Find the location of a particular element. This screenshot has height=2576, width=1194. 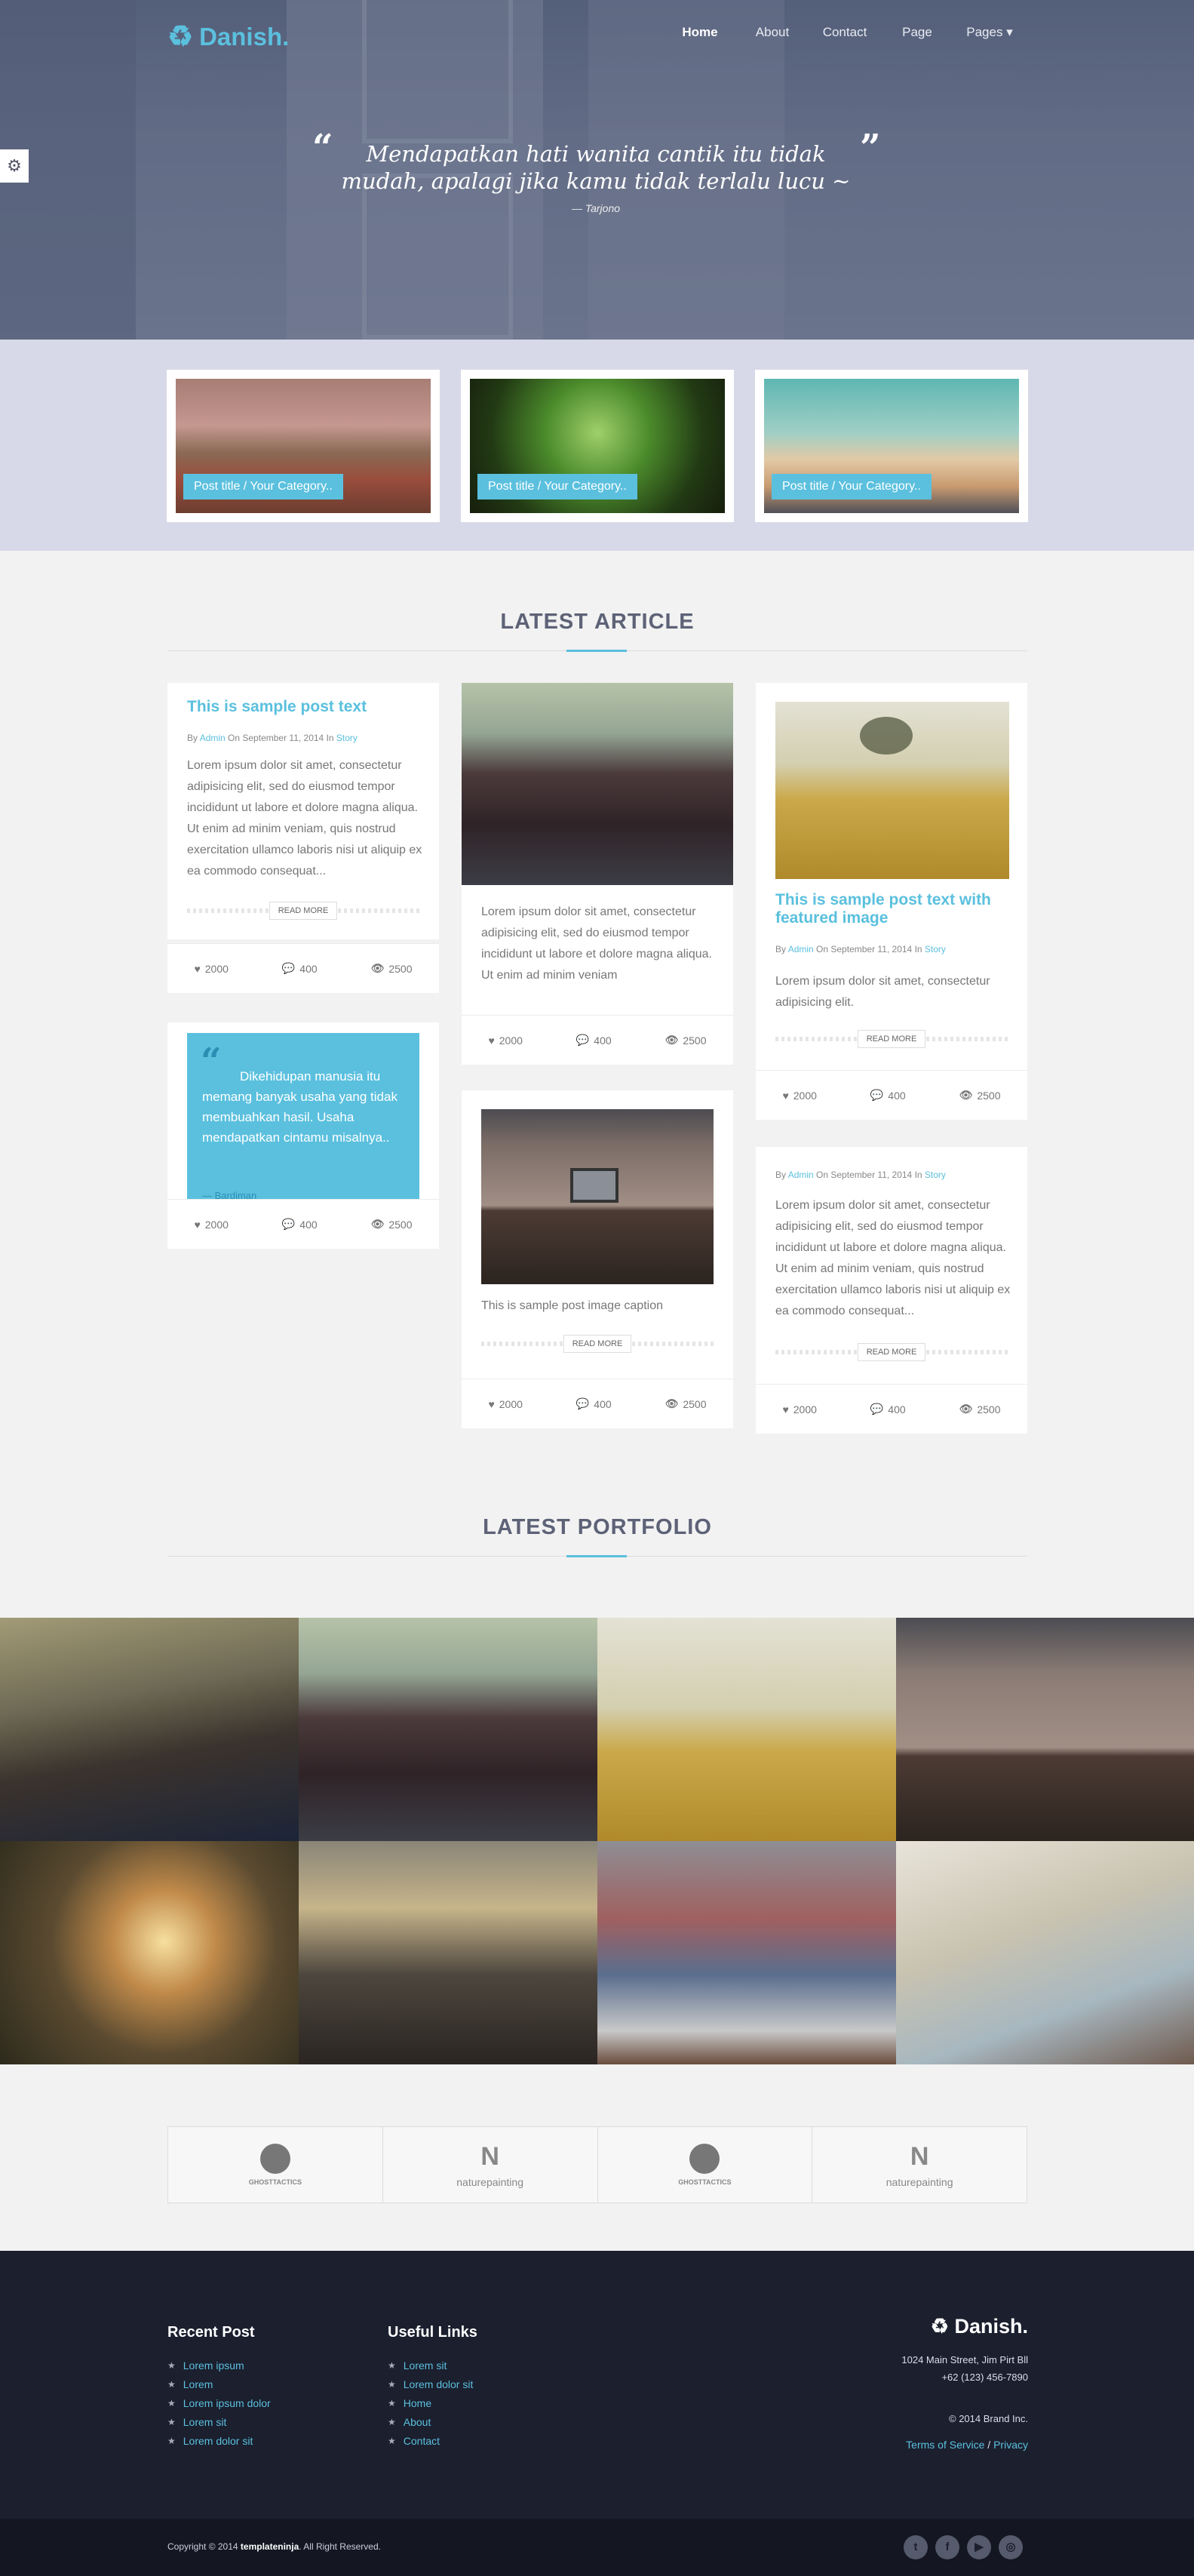

recent-post-link: ★ Lorem sit is located at coordinates (219, 2421).